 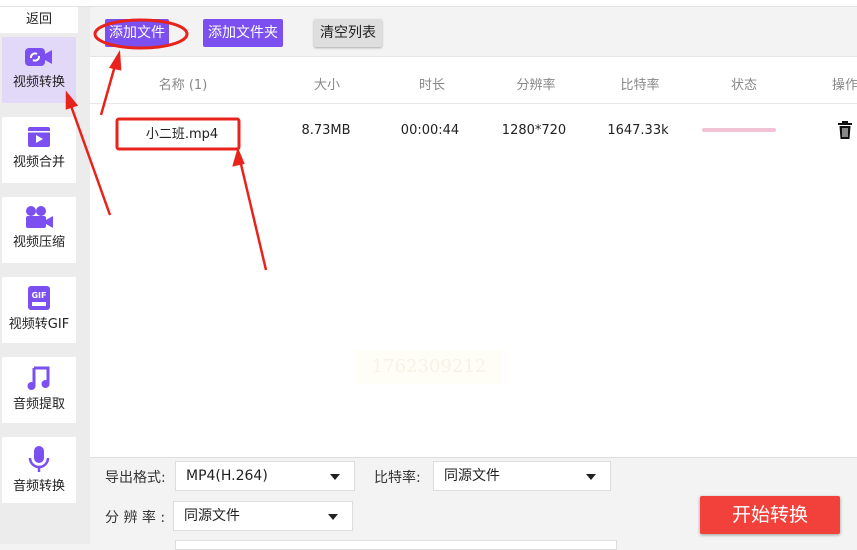 What do you see at coordinates (536, 85) in the screenshot?
I see `column-resolution: 分辨率` at bounding box center [536, 85].